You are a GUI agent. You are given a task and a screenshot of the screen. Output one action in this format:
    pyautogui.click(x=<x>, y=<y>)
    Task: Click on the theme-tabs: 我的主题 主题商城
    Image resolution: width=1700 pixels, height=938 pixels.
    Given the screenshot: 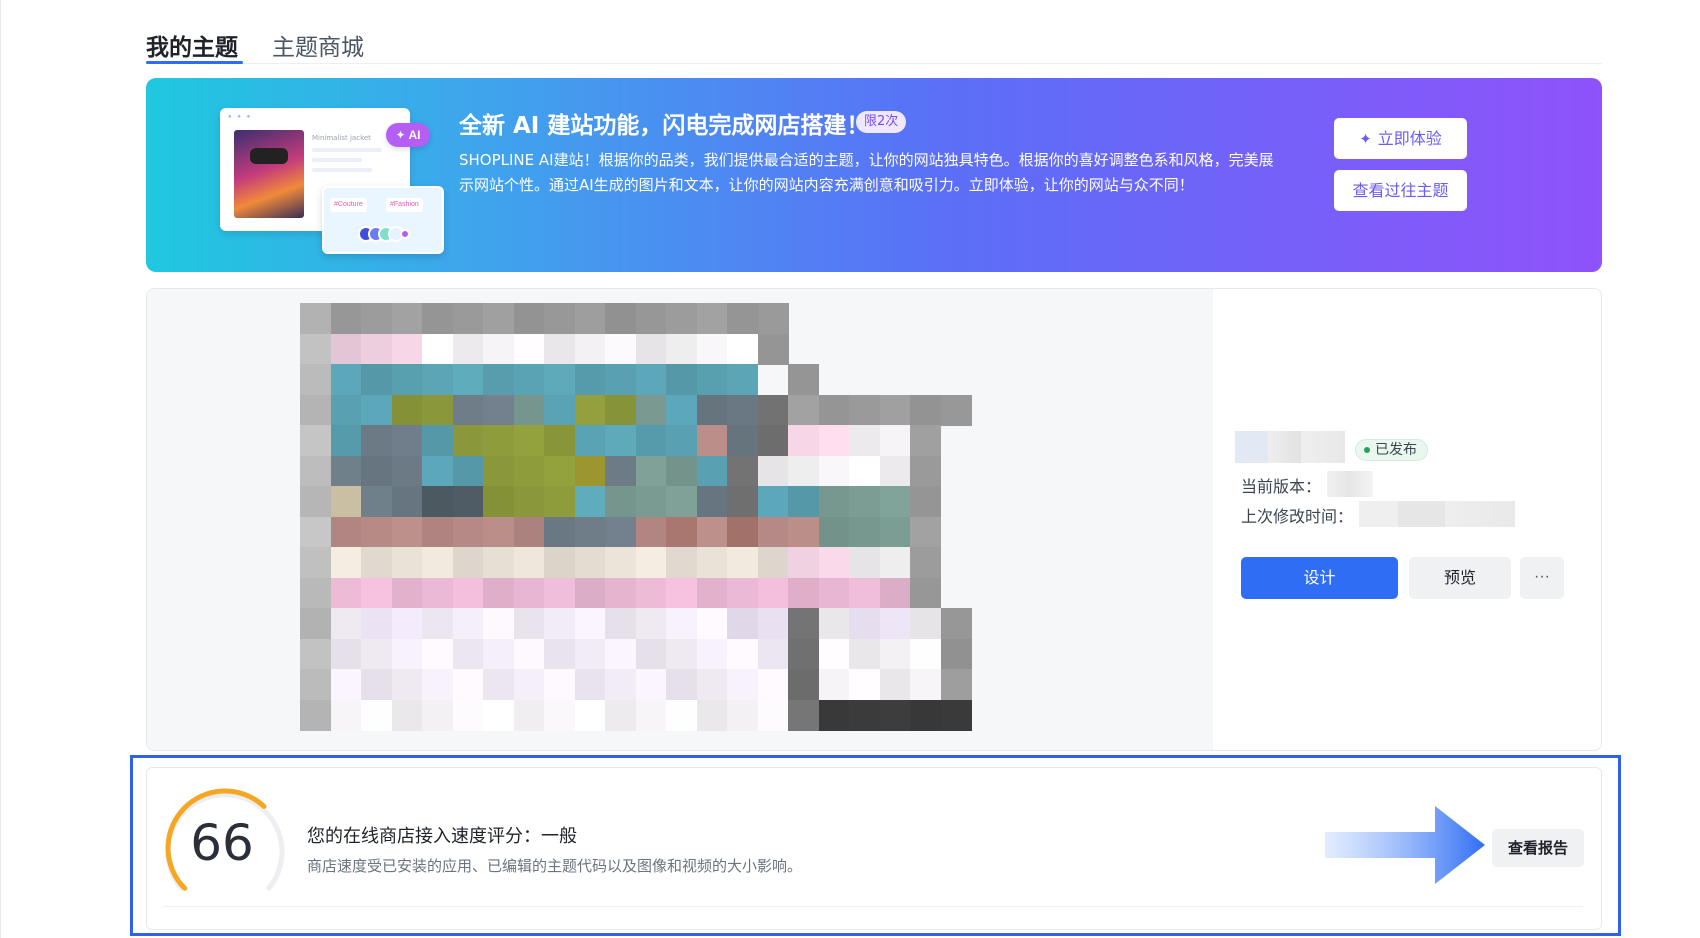 What is the action you would take?
    pyautogui.click(x=874, y=44)
    